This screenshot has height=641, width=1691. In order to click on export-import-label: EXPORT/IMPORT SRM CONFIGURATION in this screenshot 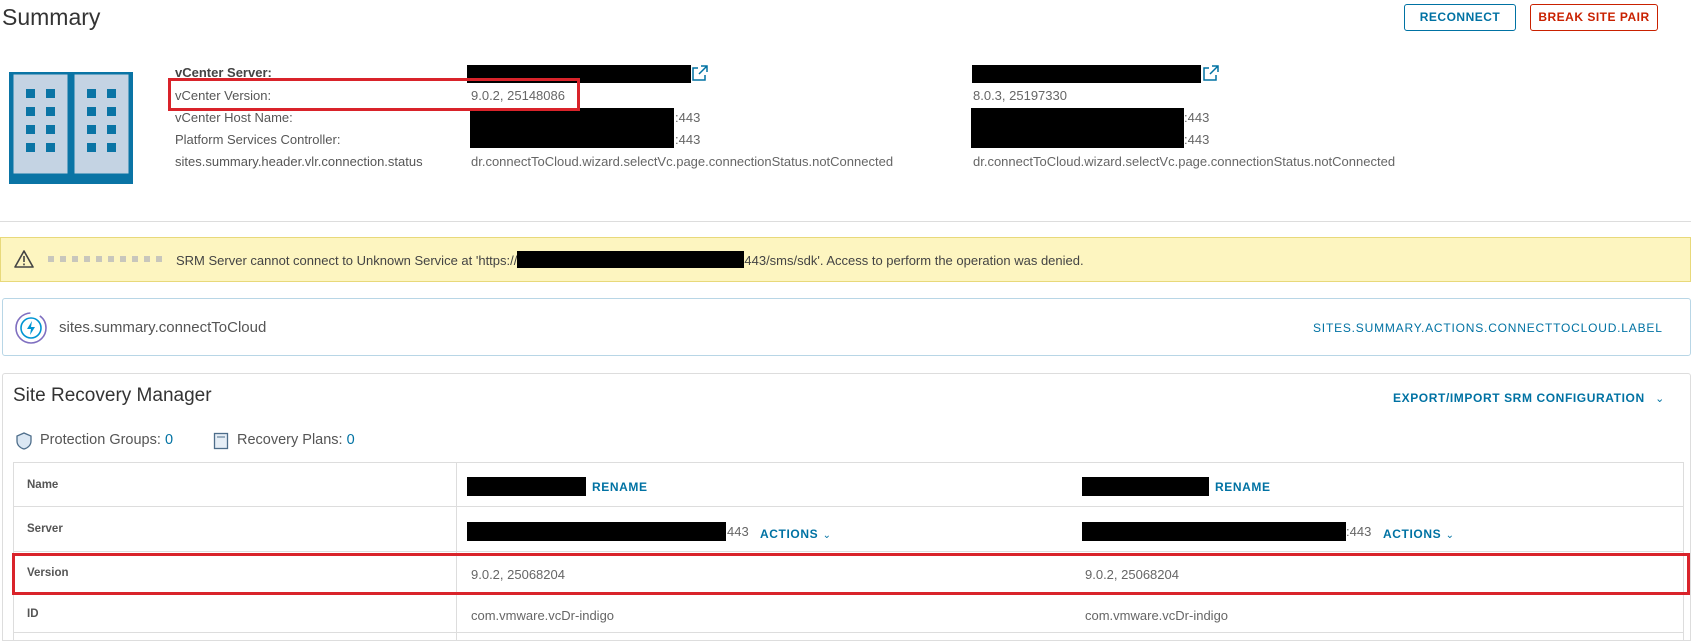, I will do `click(1519, 398)`.